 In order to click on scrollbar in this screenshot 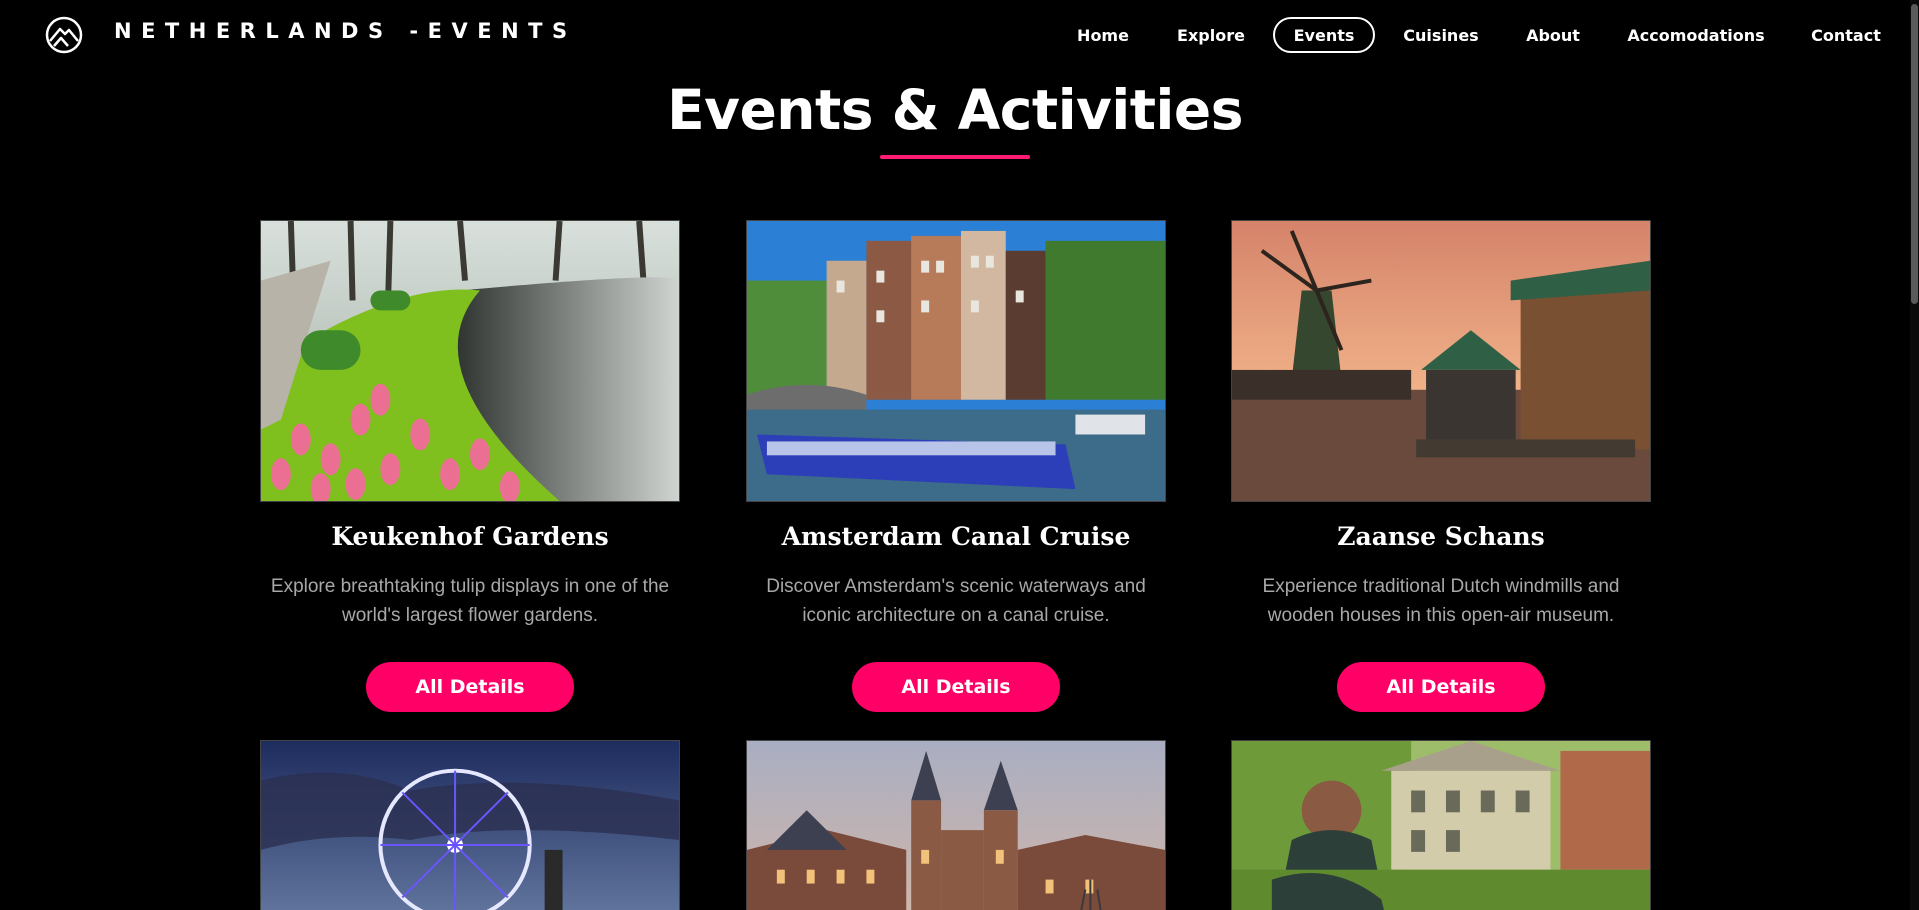, I will do `click(1914, 455)`.